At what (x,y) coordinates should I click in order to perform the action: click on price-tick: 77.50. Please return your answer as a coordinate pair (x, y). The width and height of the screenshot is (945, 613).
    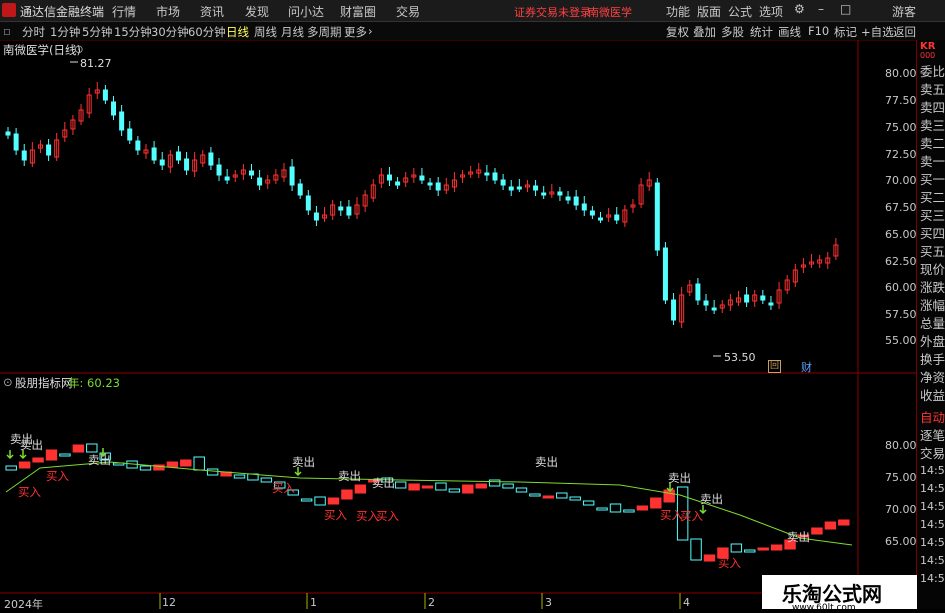
    Looking at the image, I should click on (901, 100).